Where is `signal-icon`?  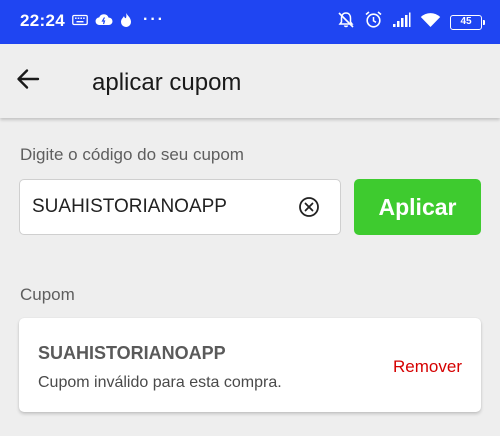 signal-icon is located at coordinates (401, 22).